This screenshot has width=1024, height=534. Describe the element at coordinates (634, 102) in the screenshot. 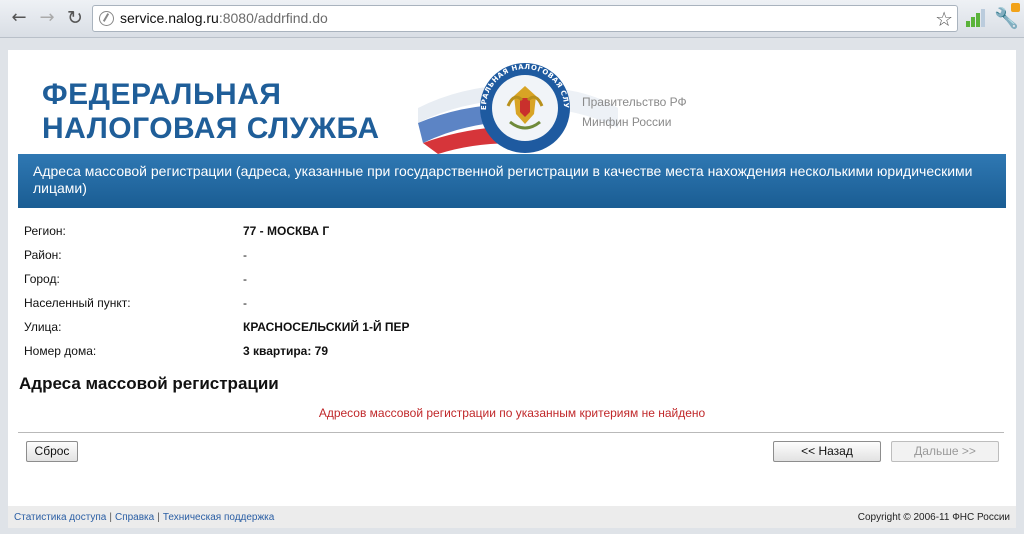

I see `gov-link-government: Правительство РФ` at that location.